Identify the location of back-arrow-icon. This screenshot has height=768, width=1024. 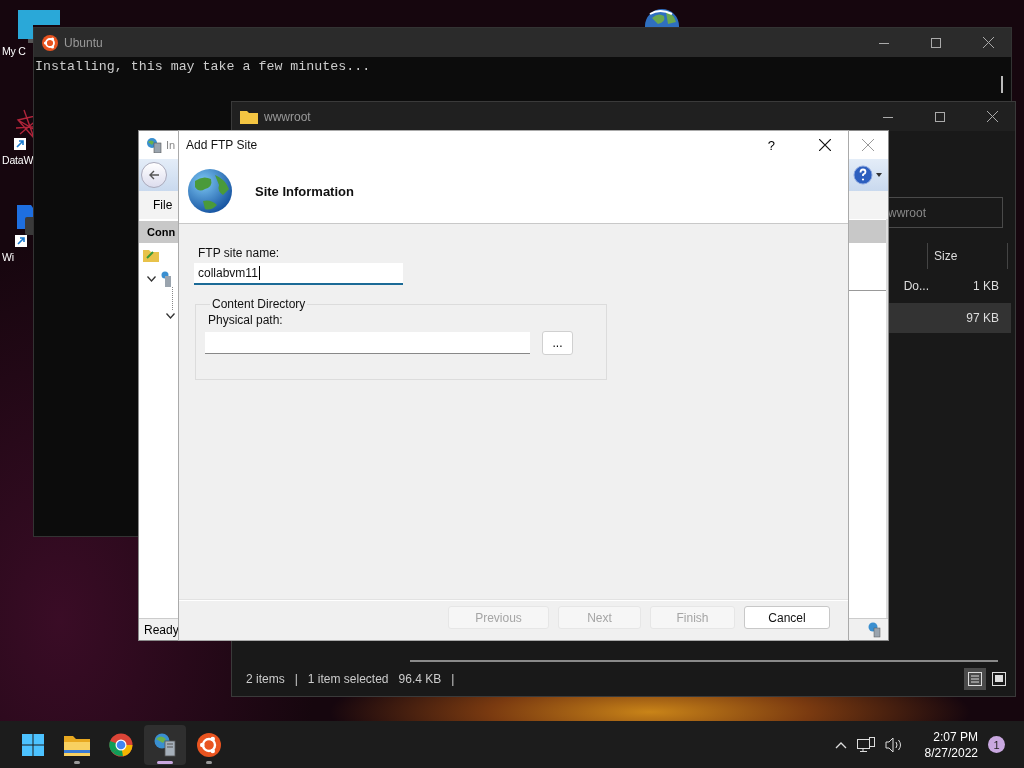
(154, 175).